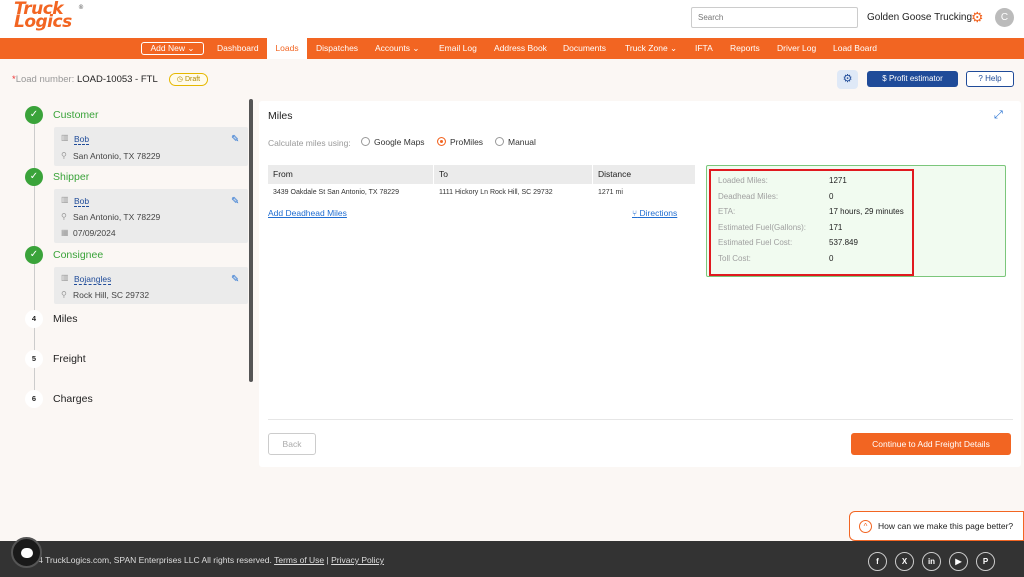 The width and height of the screenshot is (1024, 577). I want to click on settings-gear-icon: ⚙, so click(977, 17).